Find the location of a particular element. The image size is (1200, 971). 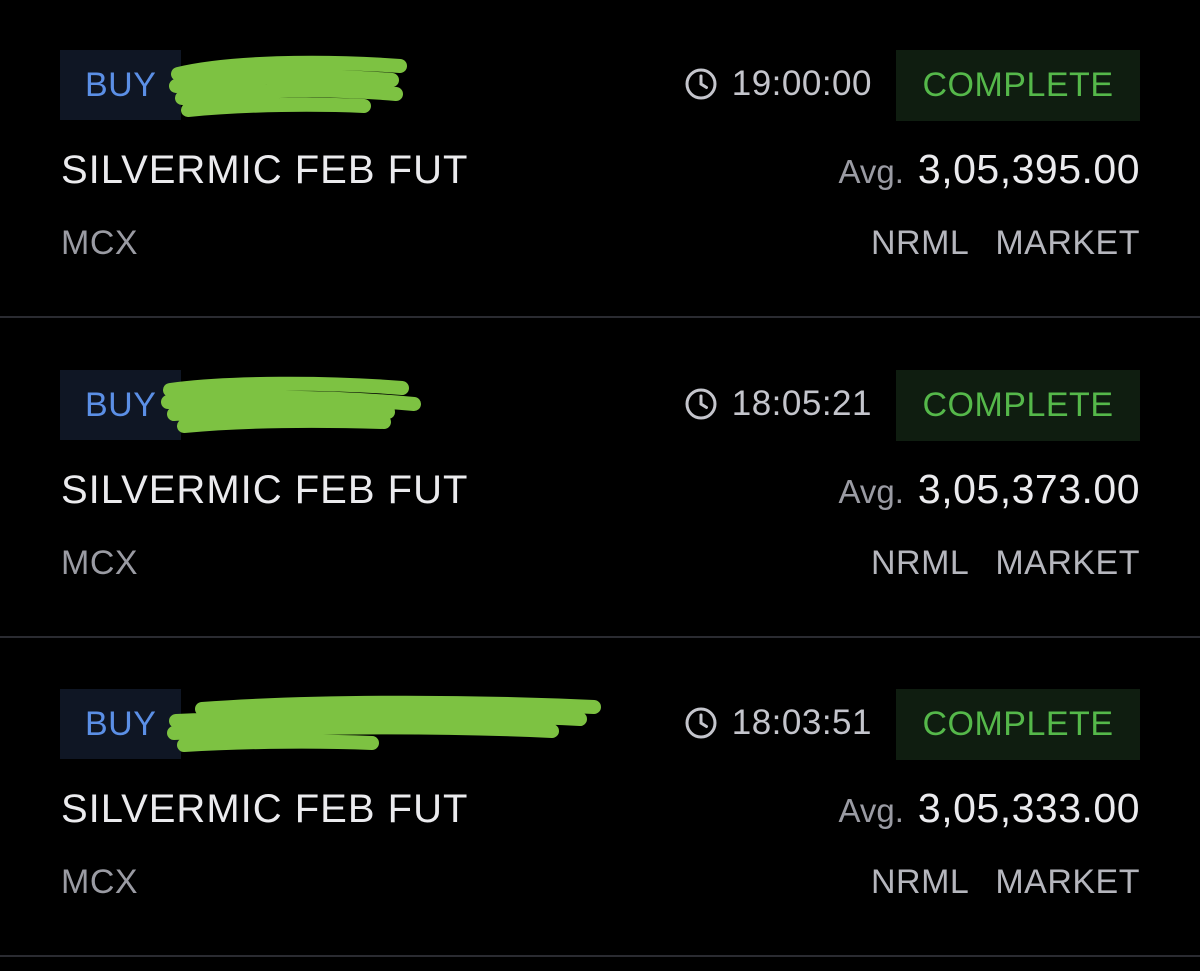

avg-price-value: 3,05,333.00 is located at coordinates (1028, 808).